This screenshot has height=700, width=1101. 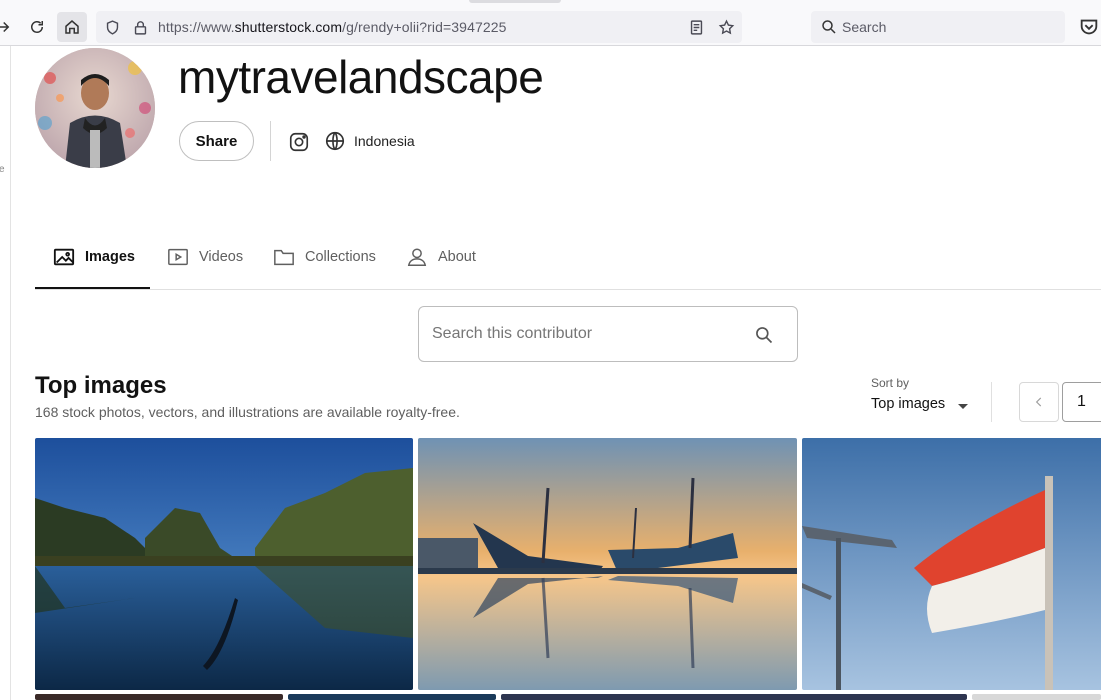 I want to click on profile-name: mytravelandscape, so click(x=361, y=77).